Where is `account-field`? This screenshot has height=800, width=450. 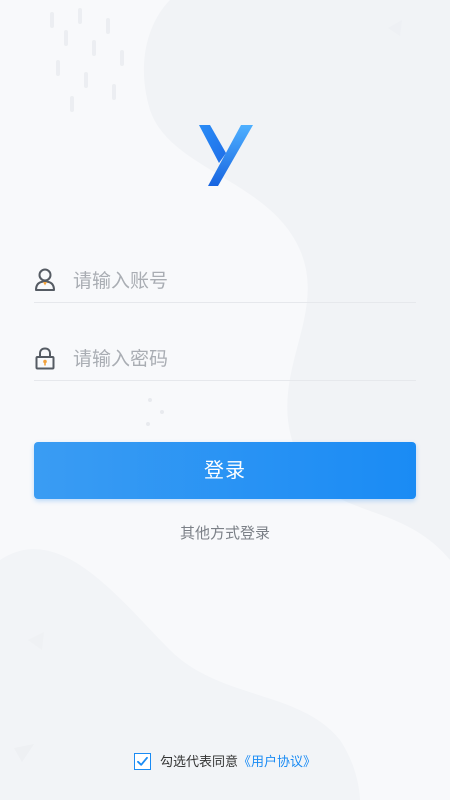
account-field is located at coordinates (225, 282).